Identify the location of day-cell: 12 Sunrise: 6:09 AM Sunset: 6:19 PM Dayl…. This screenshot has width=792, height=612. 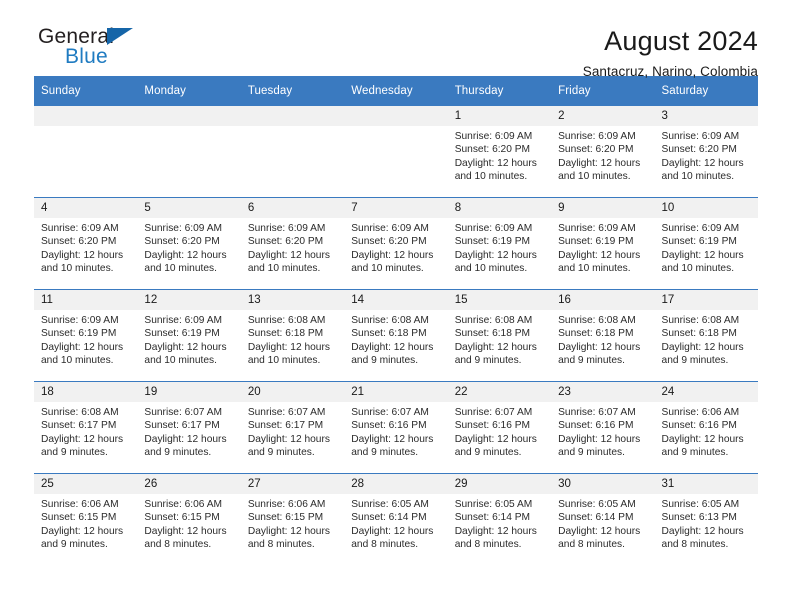
(189, 335).